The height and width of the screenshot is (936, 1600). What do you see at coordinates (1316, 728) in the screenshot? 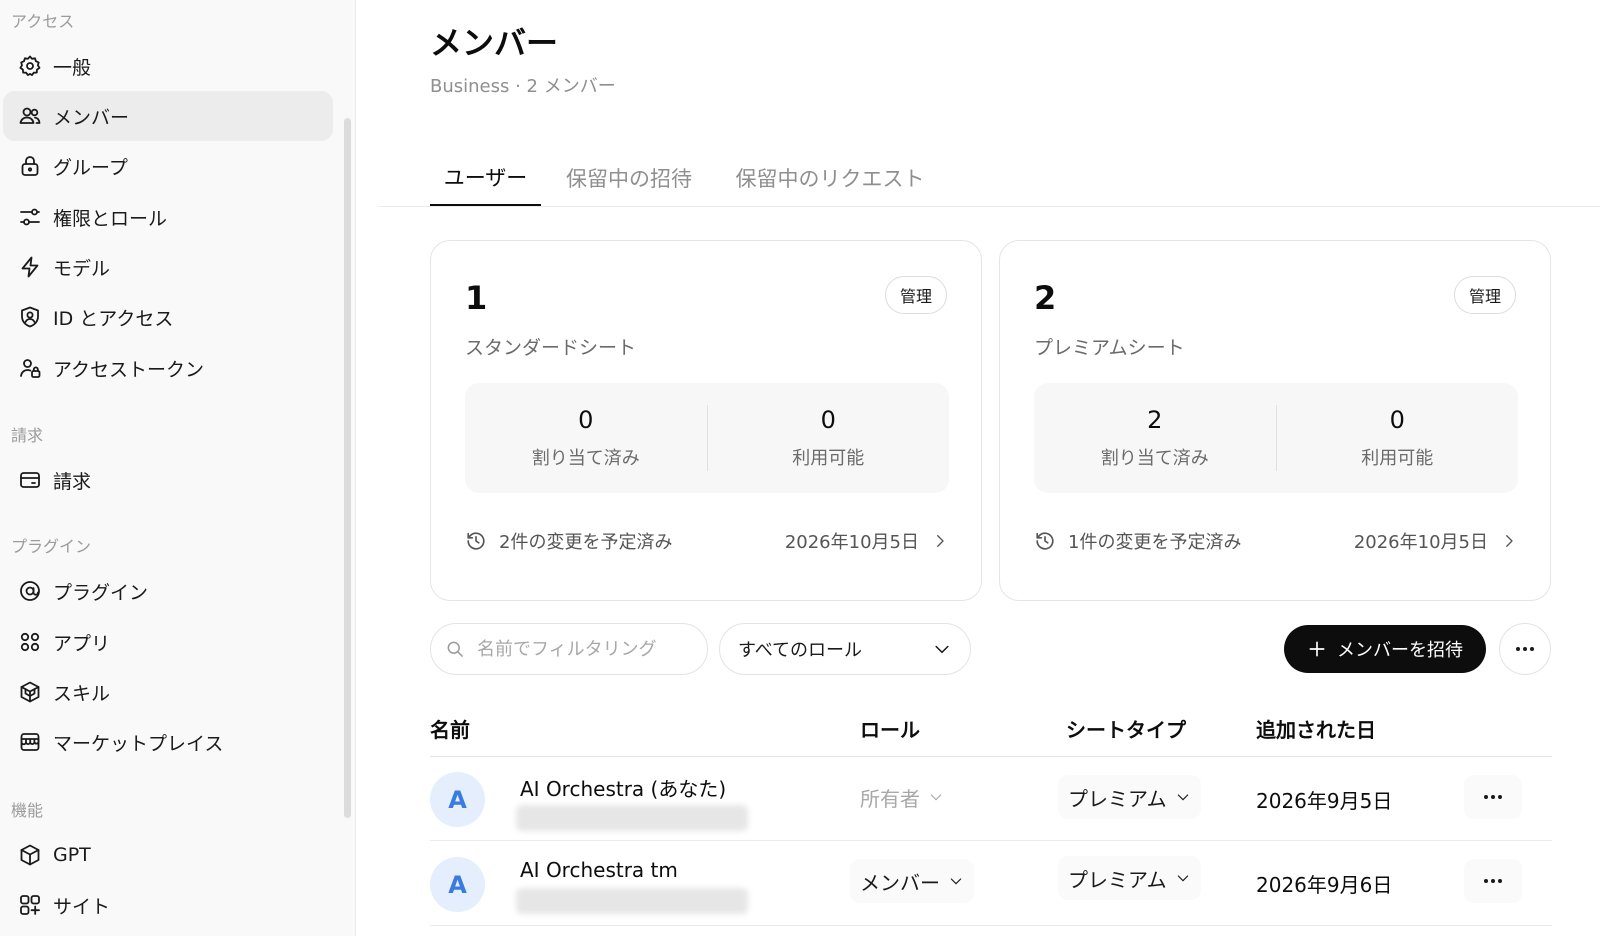
I see `column-header-date-added: 追加された日` at bounding box center [1316, 728].